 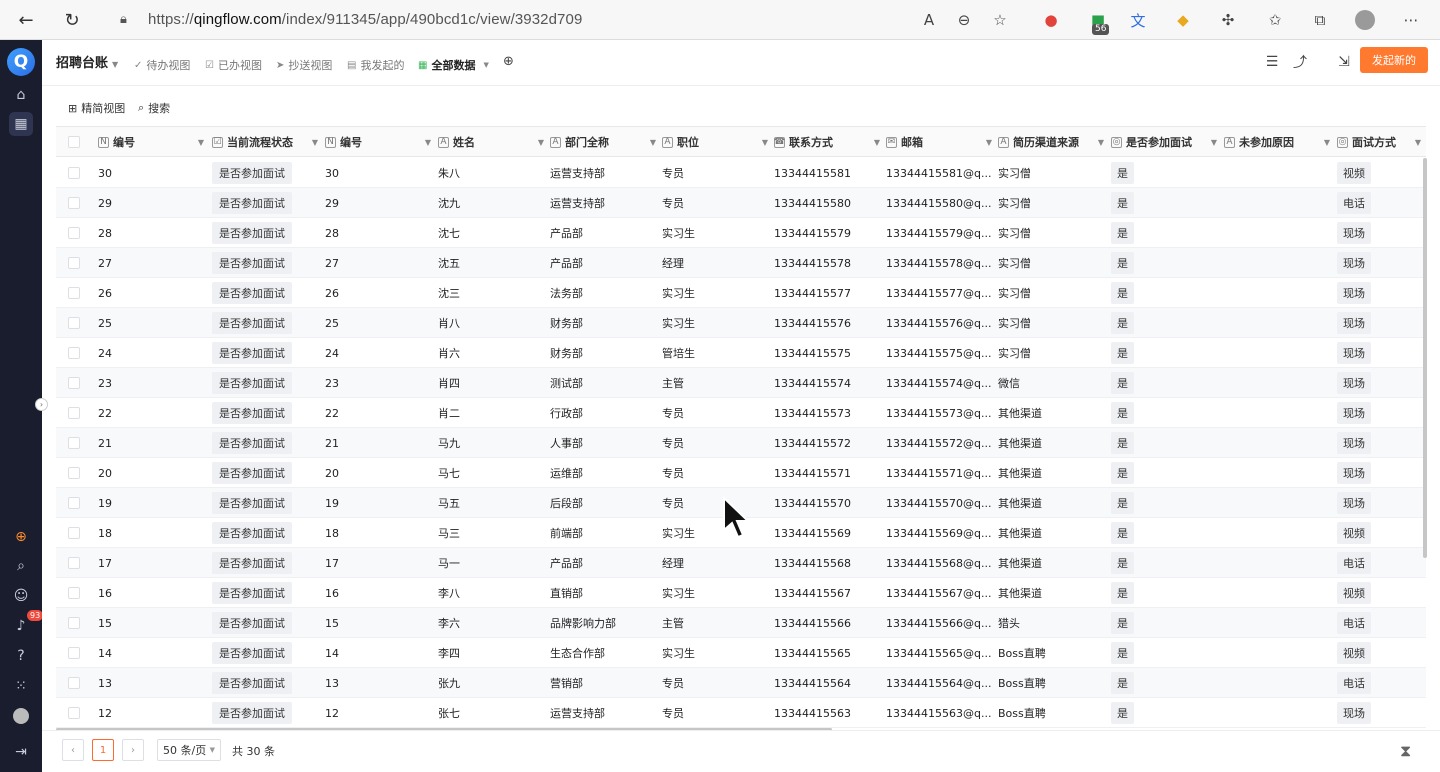 What do you see at coordinates (72, 20) in the screenshot?
I see `reload-icon: ↻` at bounding box center [72, 20].